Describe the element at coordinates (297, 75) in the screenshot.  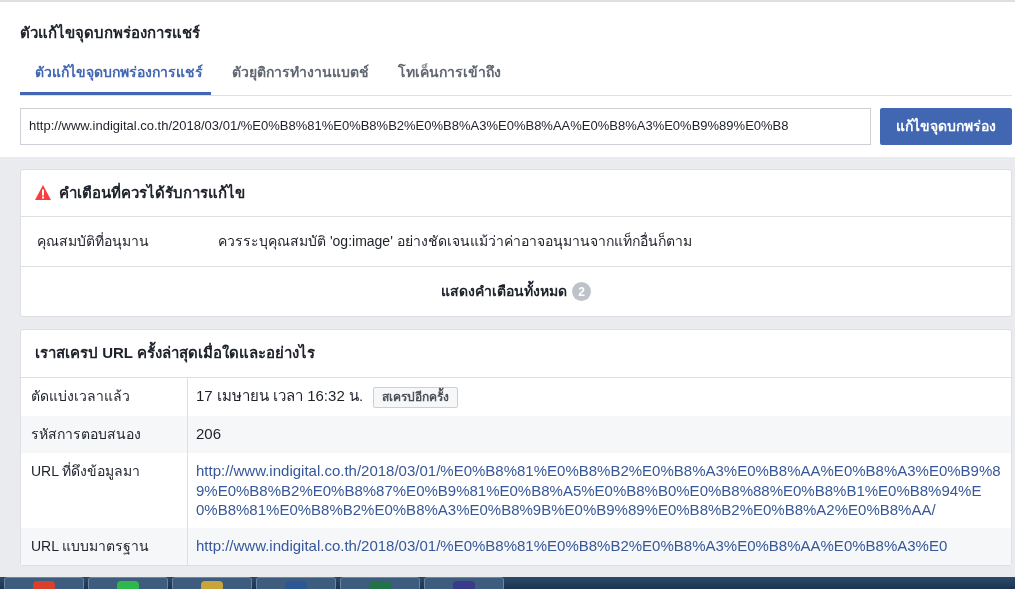
I see `tab: ตัวยุติการทำงานแบตช์` at that location.